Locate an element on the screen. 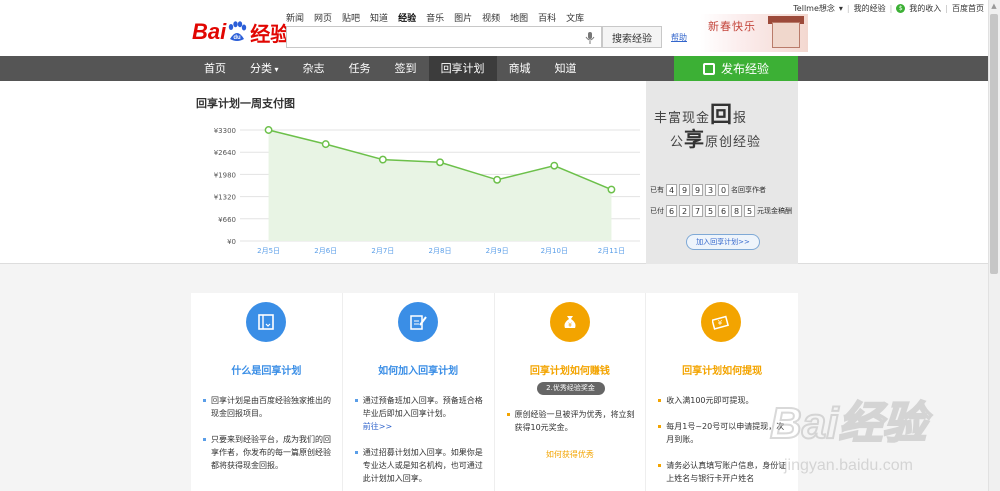 The image size is (1000, 491). navbar-item: 知道 is located at coordinates (566, 68).